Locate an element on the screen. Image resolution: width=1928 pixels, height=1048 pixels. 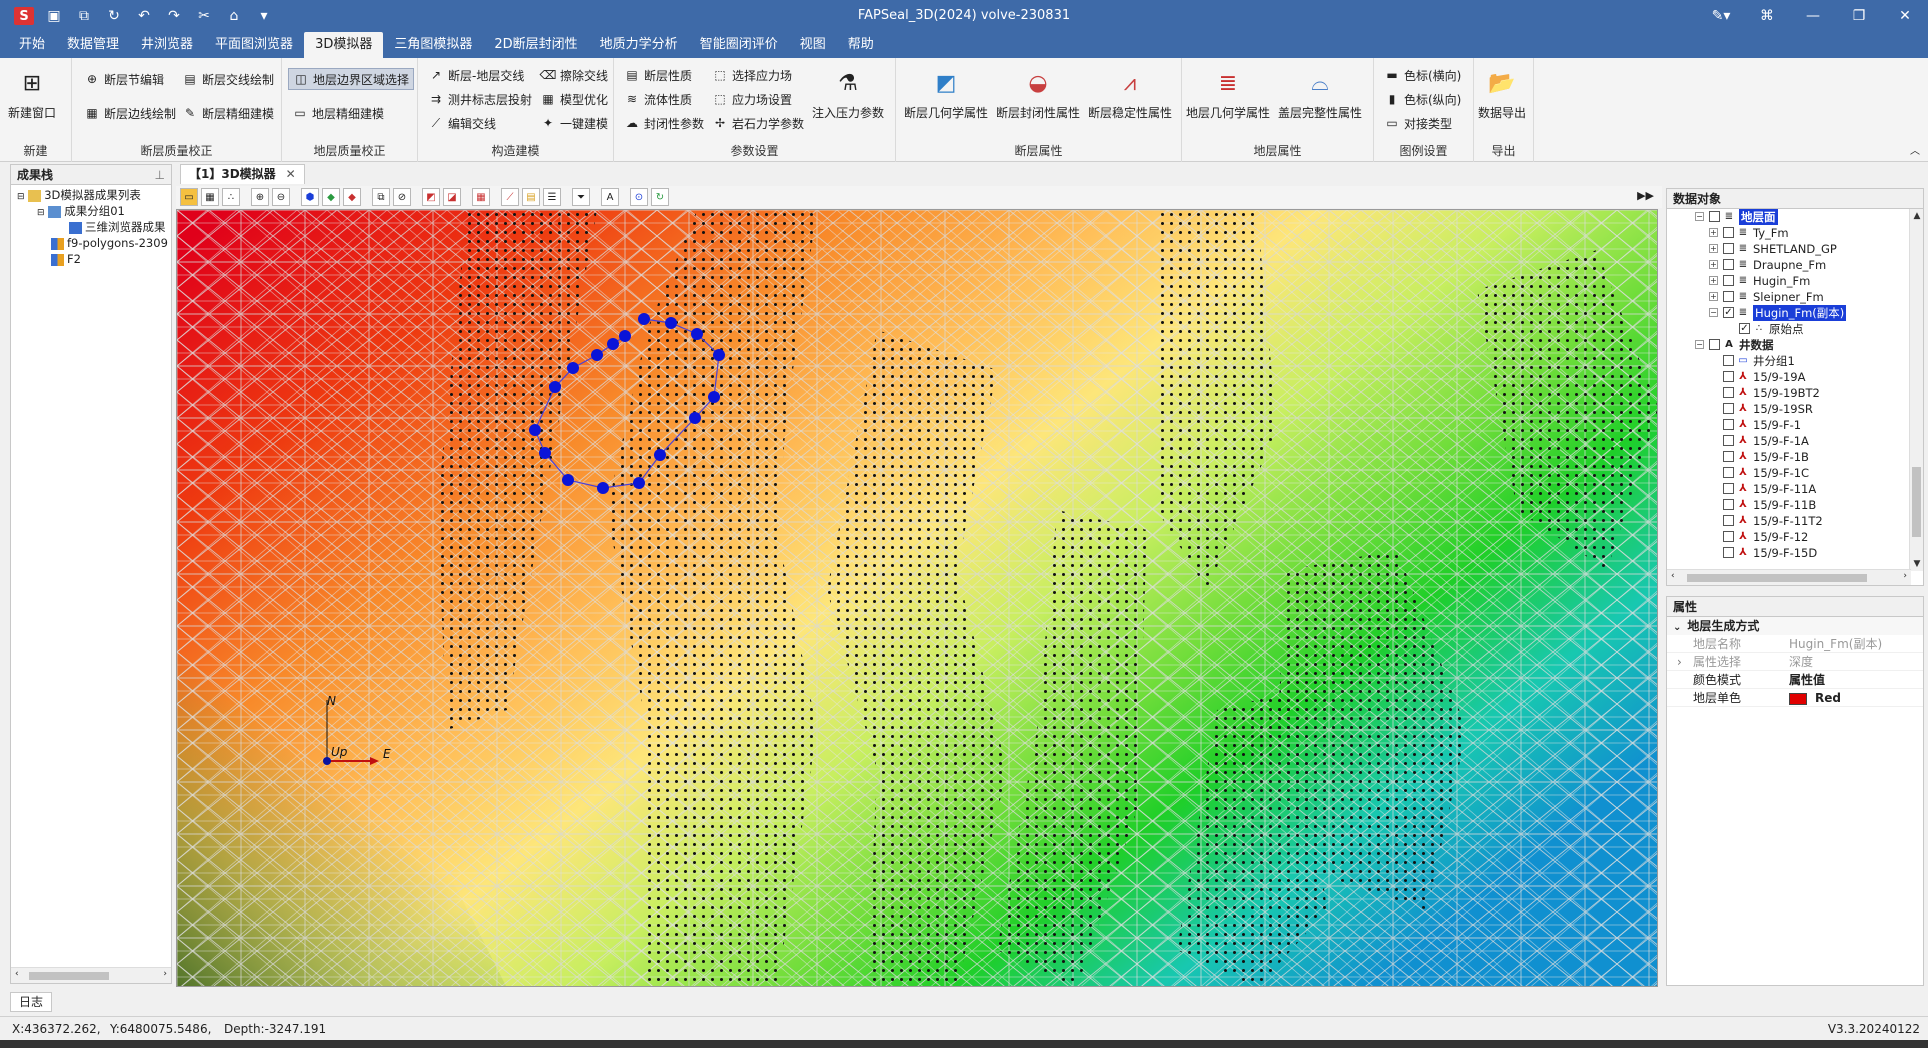
hide-icon: ⊘ is located at coordinates (402, 197).